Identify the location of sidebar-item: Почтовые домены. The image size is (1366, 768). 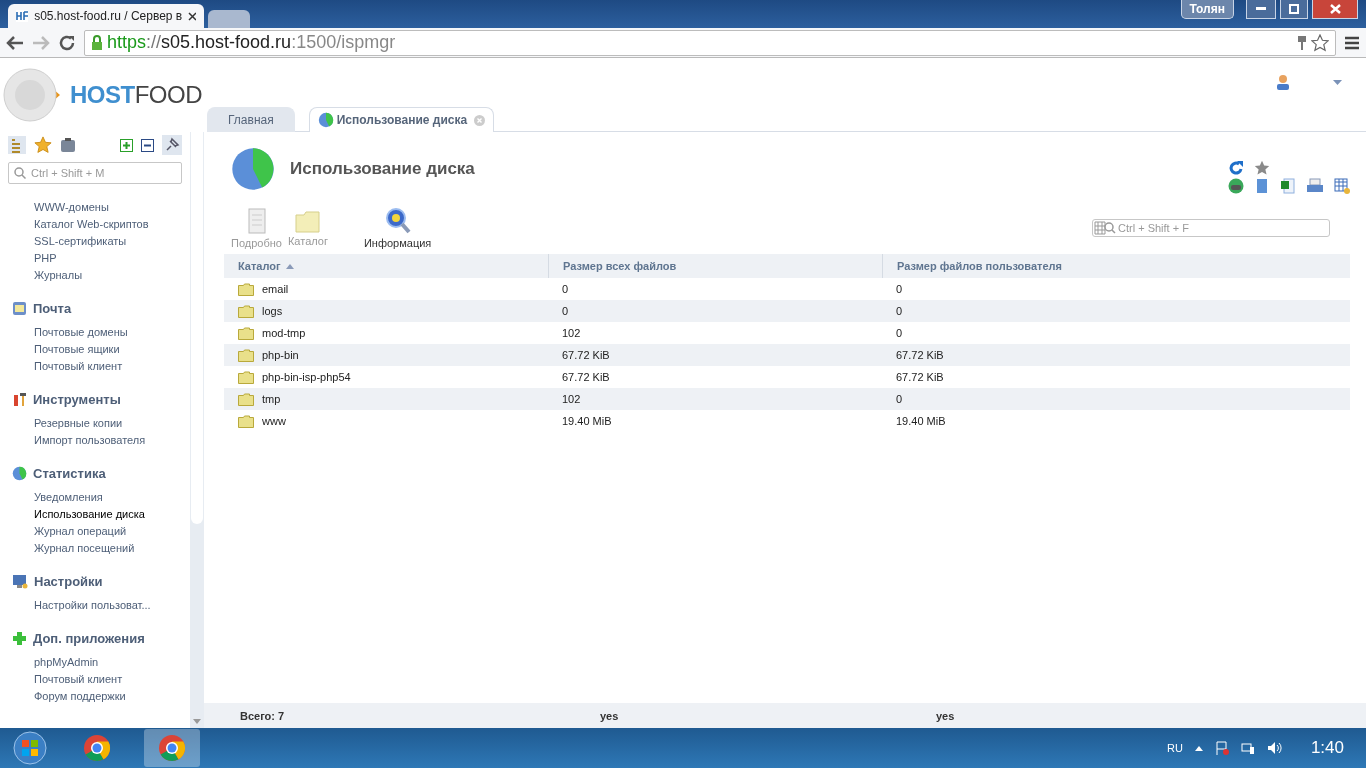
(95, 332).